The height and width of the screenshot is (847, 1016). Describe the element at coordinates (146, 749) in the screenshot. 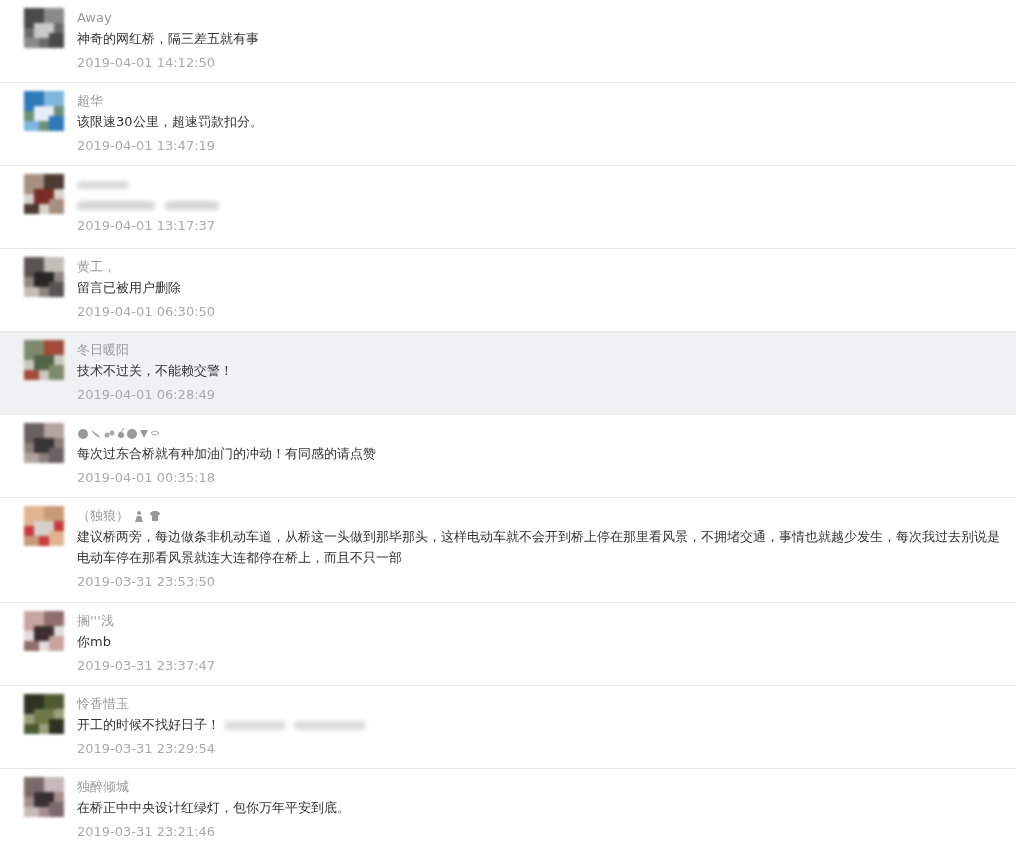

I see `timestamp: 2019-03-31 23:29:54` at that location.